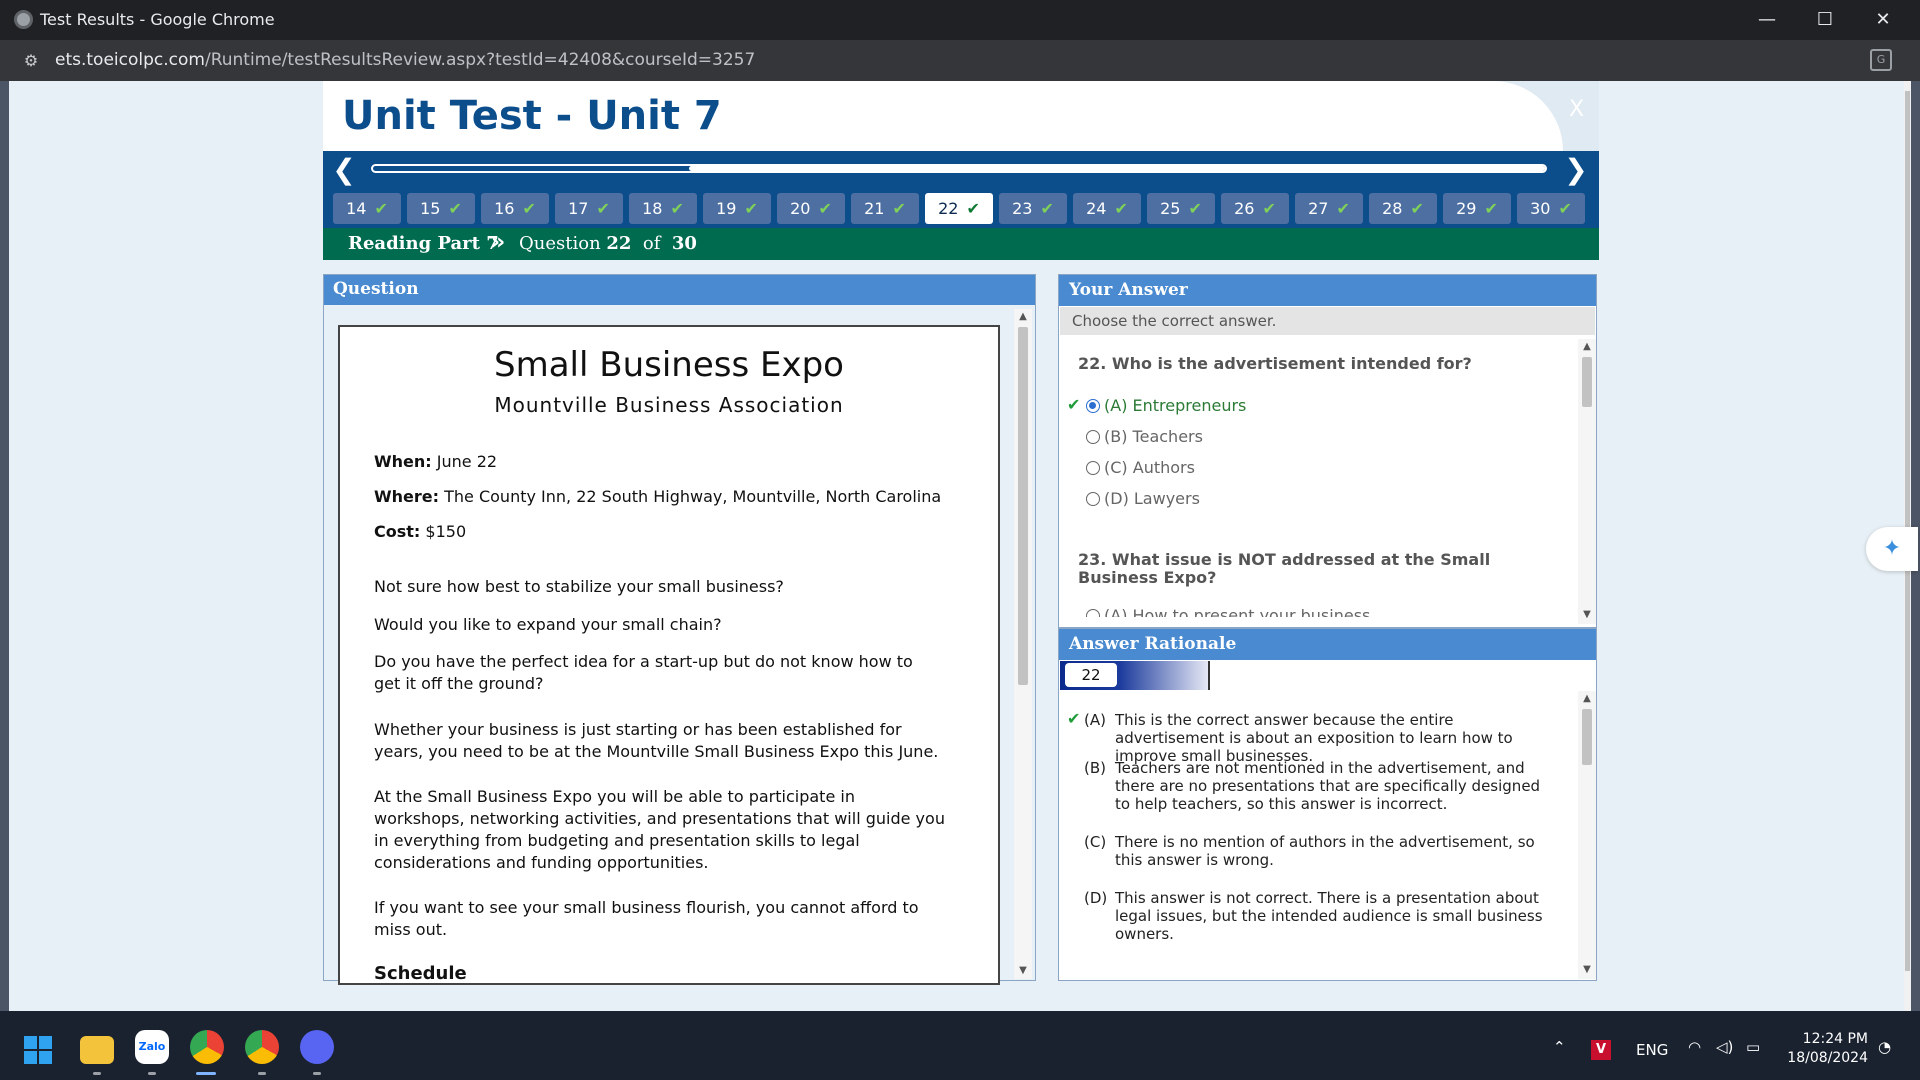 Image resolution: width=1920 pixels, height=1080 pixels. What do you see at coordinates (1255, 208) in the screenshot?
I see `question-tab-26: 26 ✔` at bounding box center [1255, 208].